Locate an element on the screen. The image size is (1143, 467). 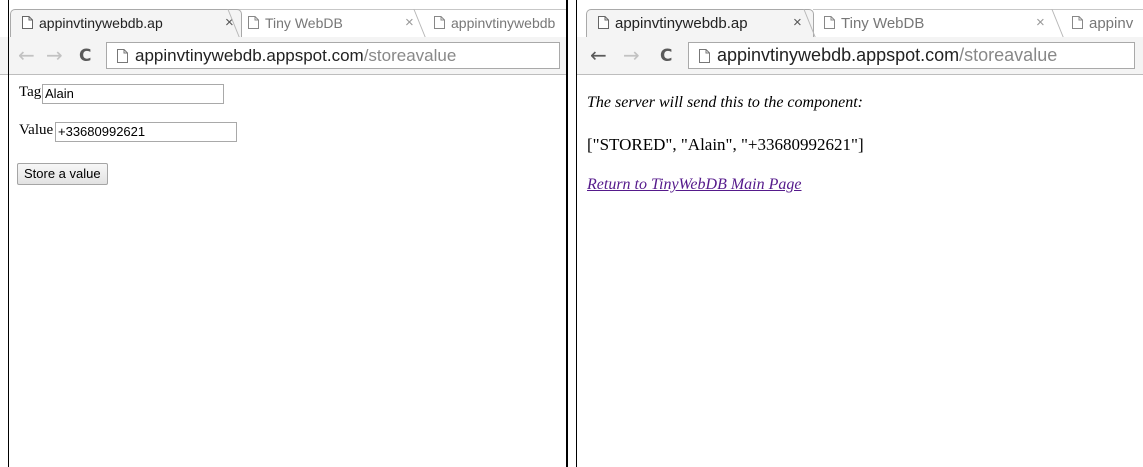
value-label: Value is located at coordinates (36, 130).